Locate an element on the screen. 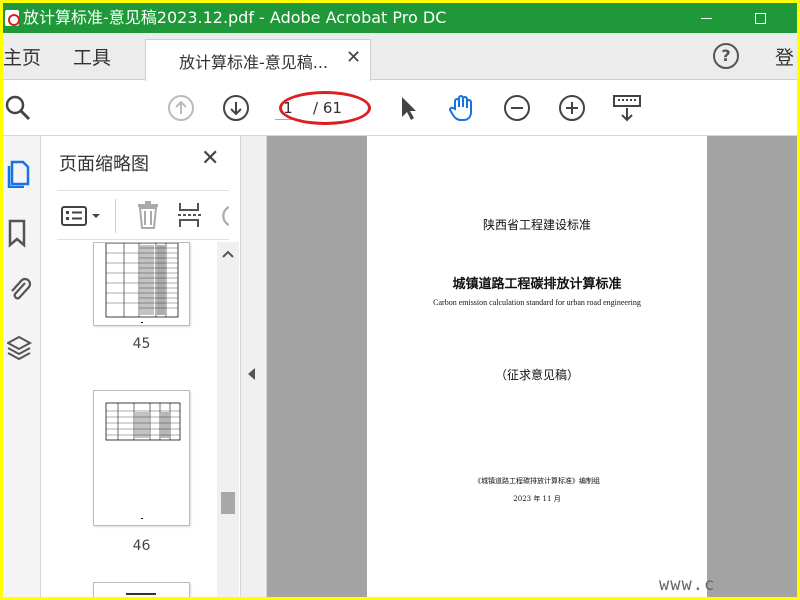  left-navigation-rail is located at coordinates (22, 366).